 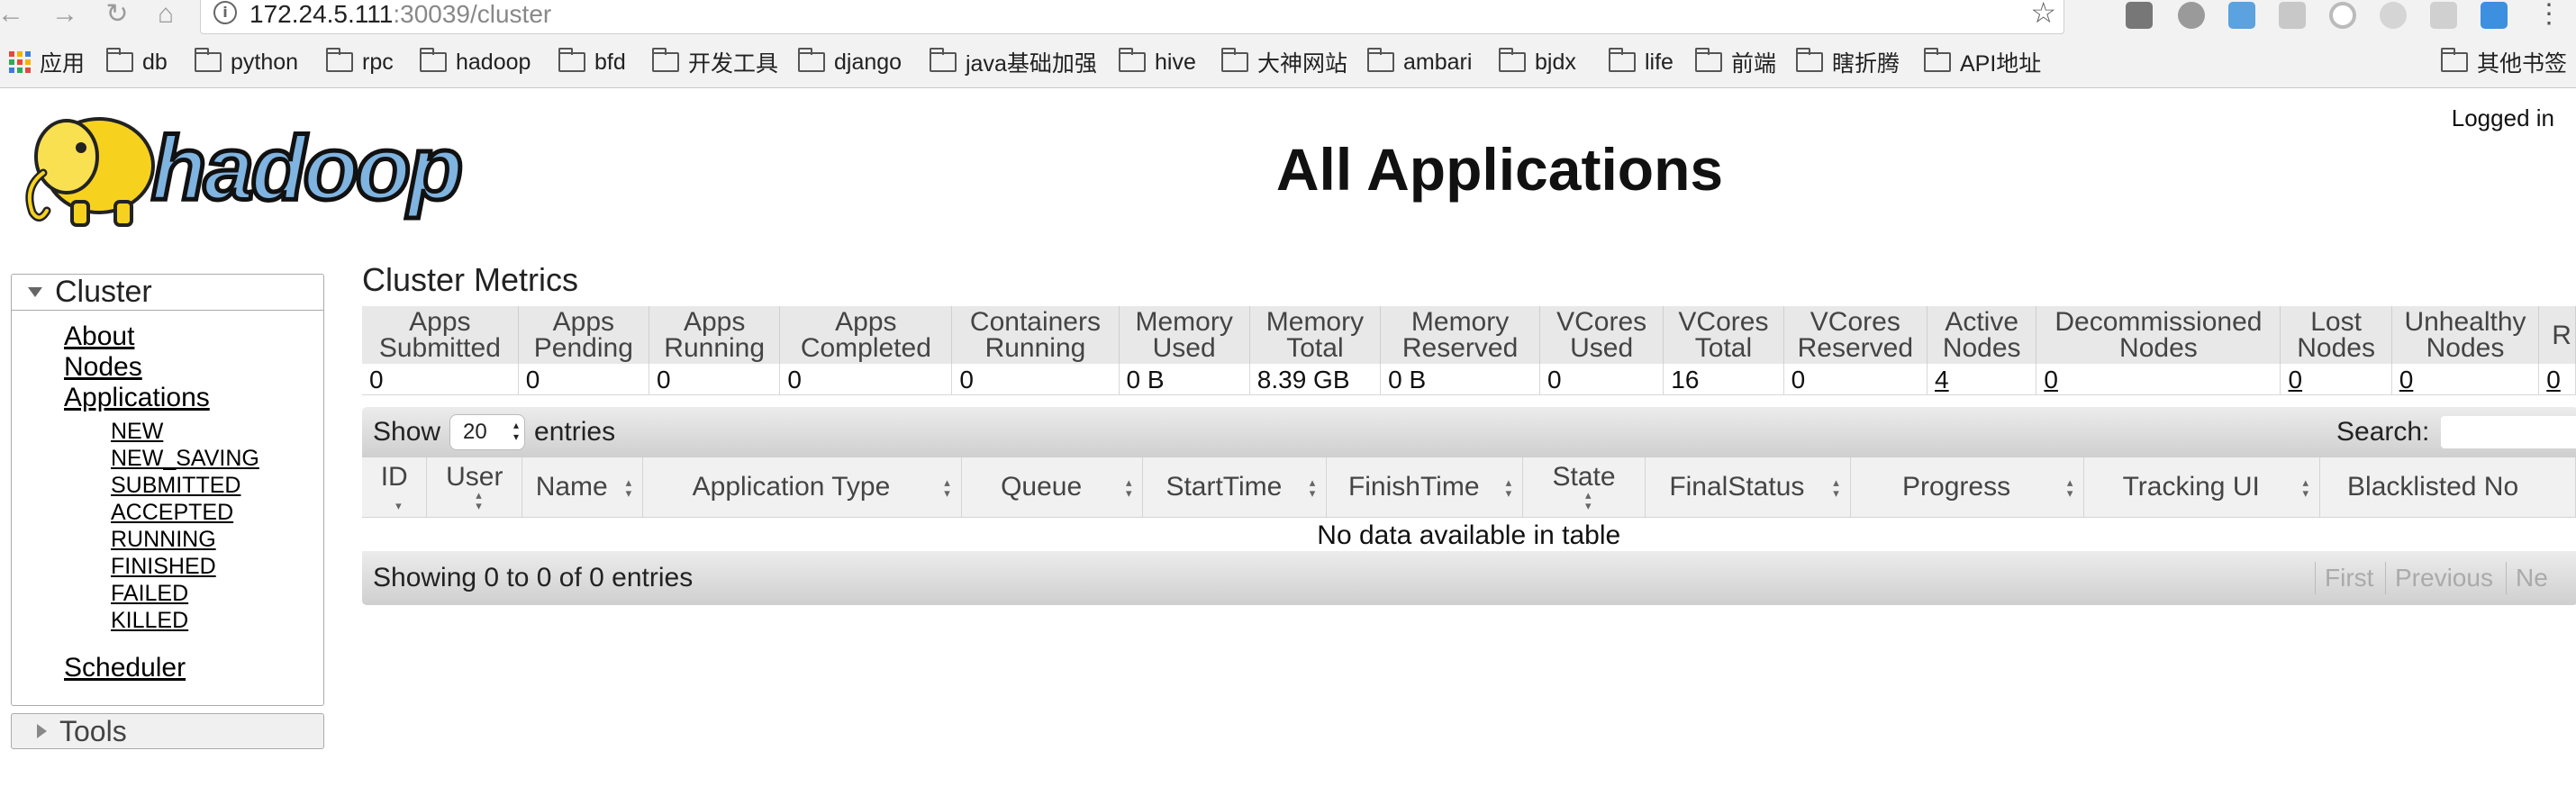 I want to click on sort-icon: ▴ ▾, so click(x=1128, y=488).